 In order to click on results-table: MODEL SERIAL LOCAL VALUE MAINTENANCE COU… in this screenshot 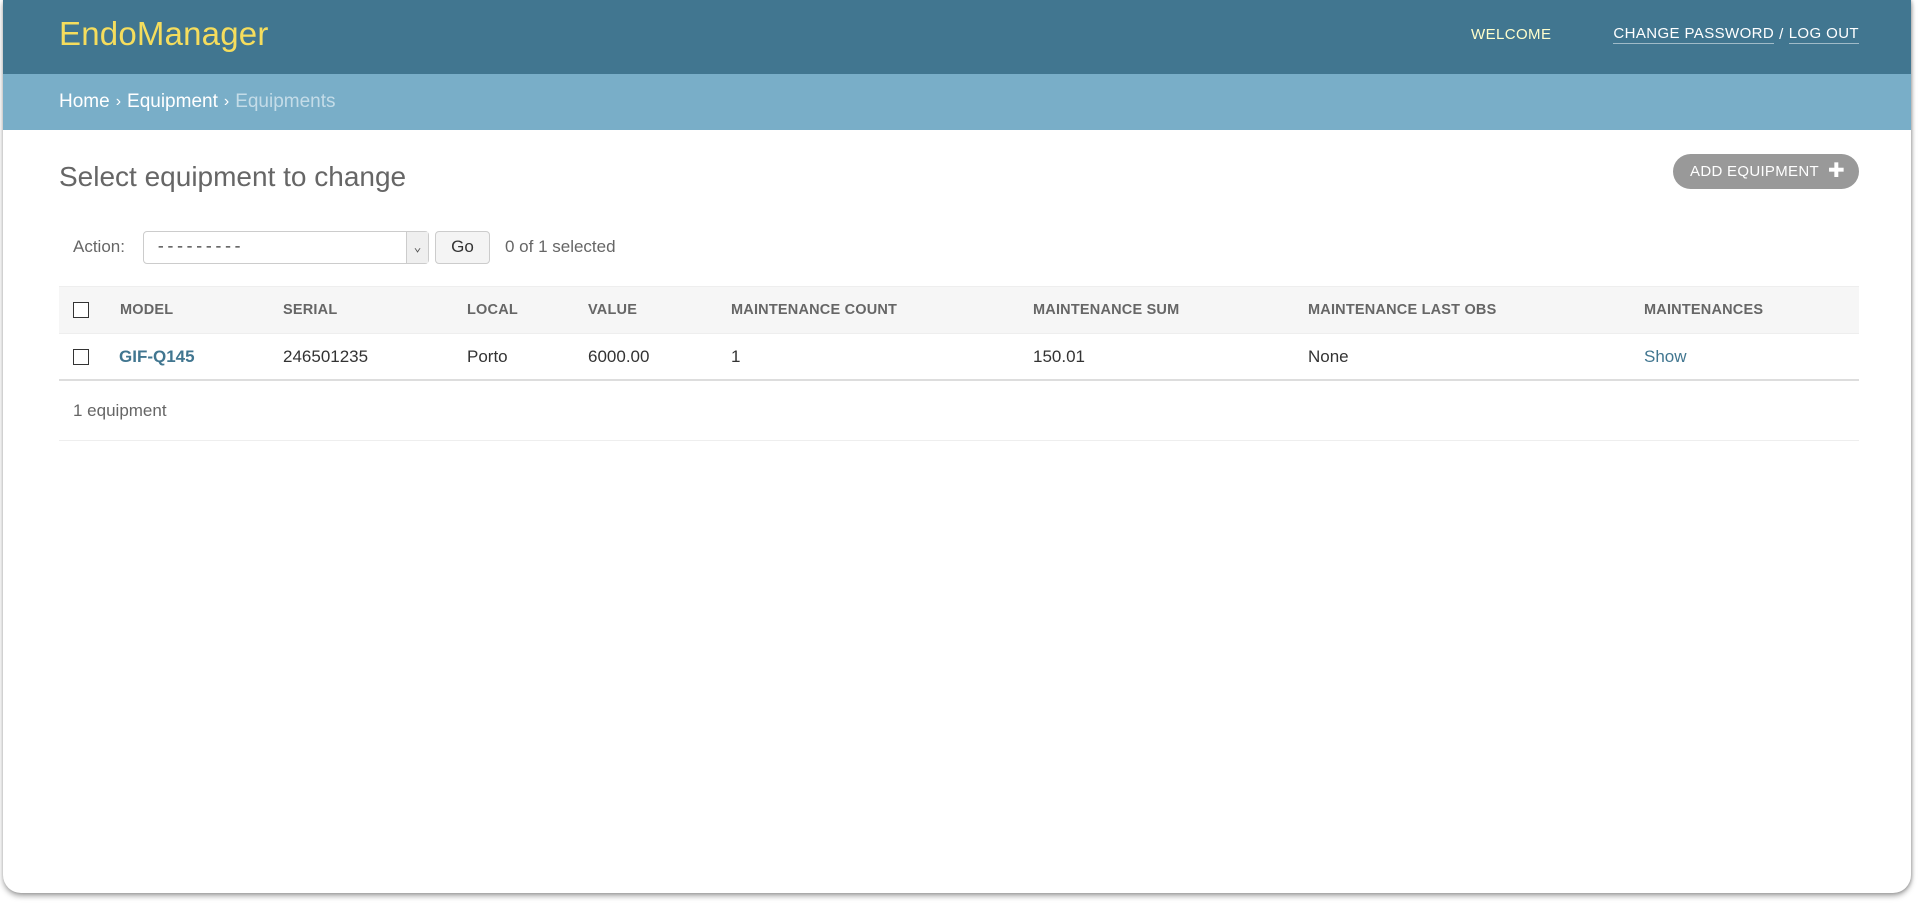, I will do `click(959, 333)`.